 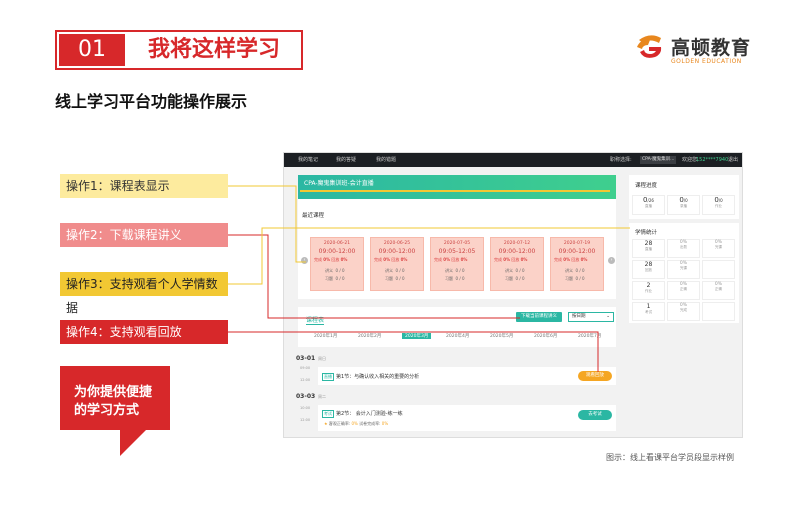 I want to click on progress-cell-homework: 0/0 作业, so click(x=718, y=205).